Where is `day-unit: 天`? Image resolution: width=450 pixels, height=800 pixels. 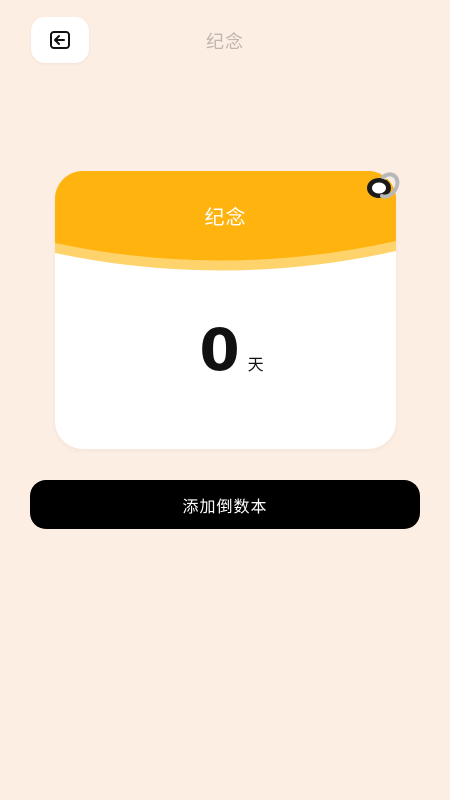
day-unit: 天 is located at coordinates (255, 364).